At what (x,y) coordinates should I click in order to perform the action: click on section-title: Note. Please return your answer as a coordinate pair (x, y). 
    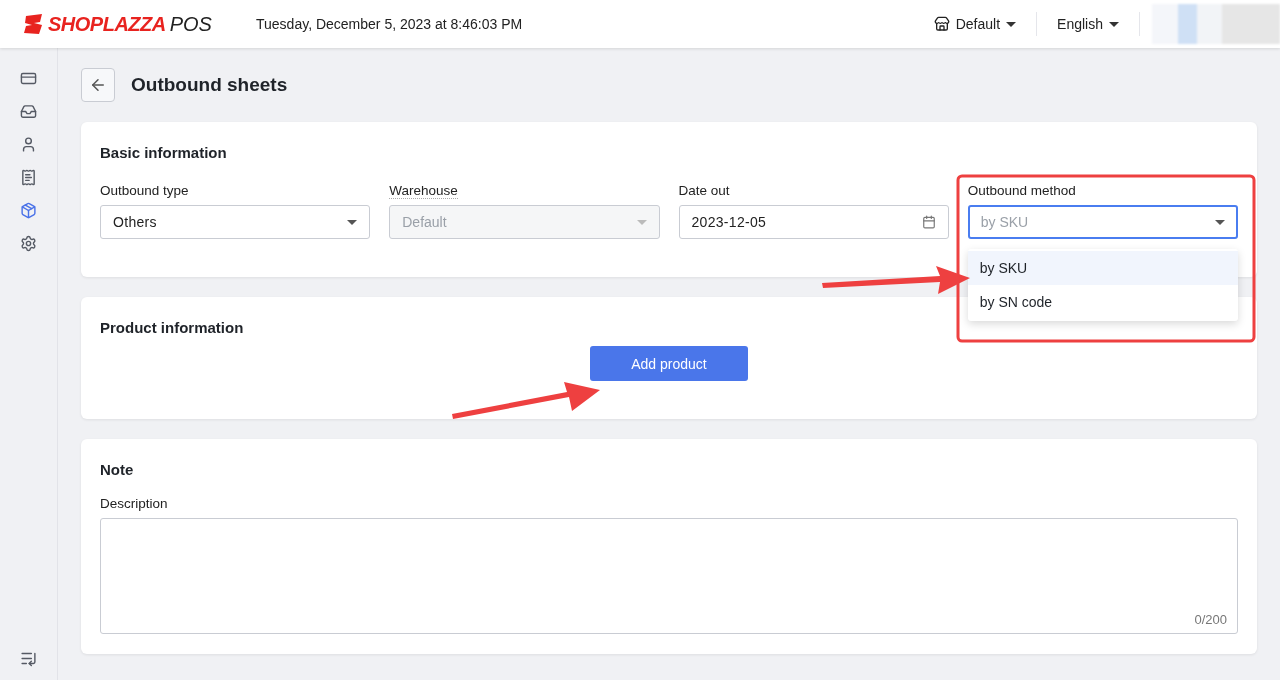
    Looking at the image, I should click on (117, 469).